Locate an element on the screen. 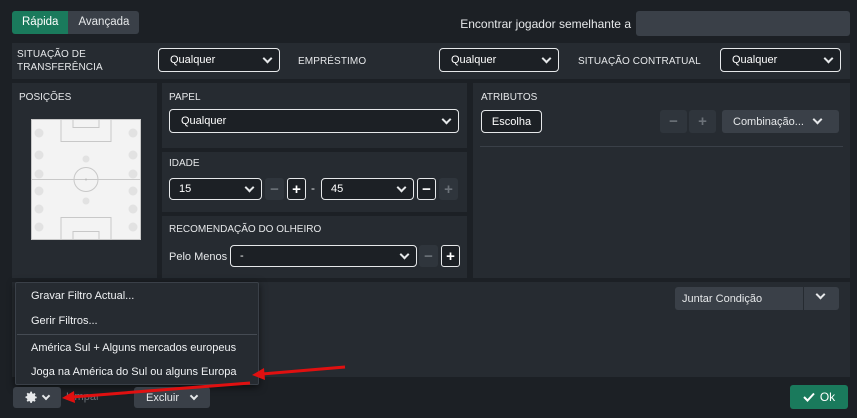 This screenshot has width=857, height=418. annotation-arrow-gear is located at coordinates (161, 390).